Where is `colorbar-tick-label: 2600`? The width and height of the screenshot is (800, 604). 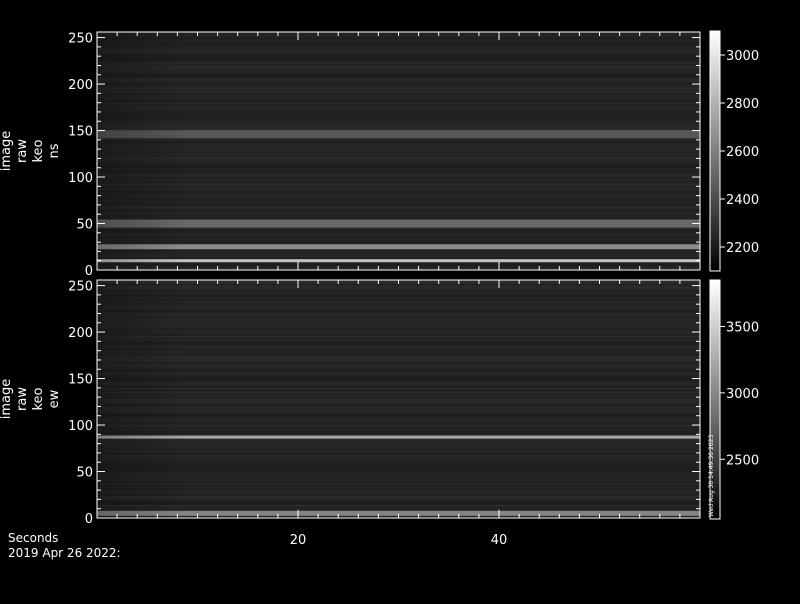
colorbar-tick-label: 2600 is located at coordinates (742, 152).